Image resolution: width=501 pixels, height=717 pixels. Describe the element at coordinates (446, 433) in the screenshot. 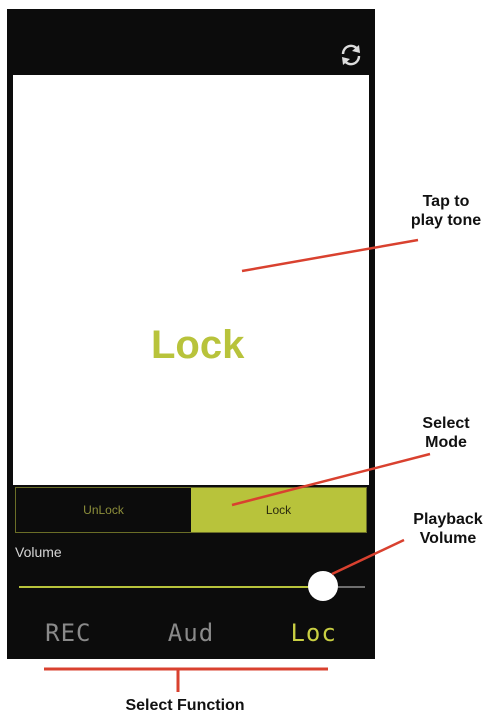

I see `callout-select-mode: Select Mode` at that location.